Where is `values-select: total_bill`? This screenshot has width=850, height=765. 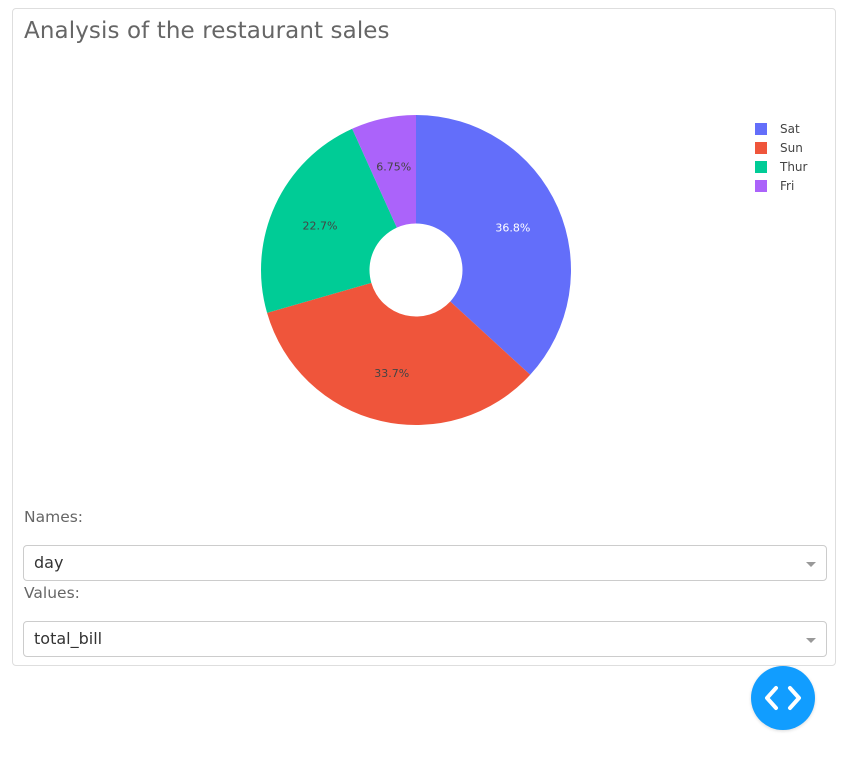 values-select: total_bill is located at coordinates (425, 639).